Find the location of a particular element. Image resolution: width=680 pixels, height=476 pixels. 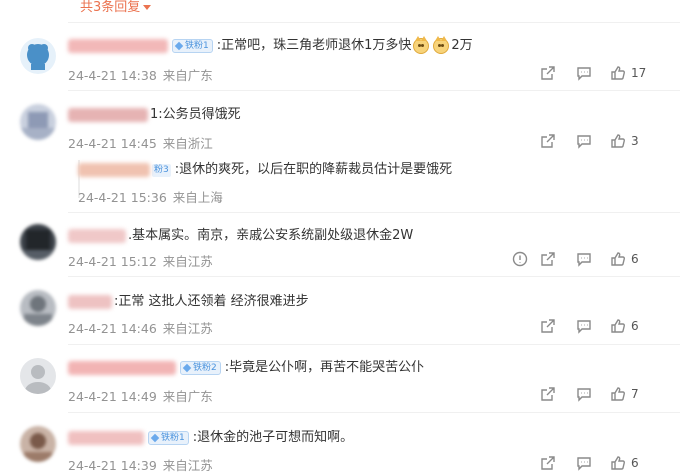

comment-text-tail: 2万 is located at coordinates (462, 45).